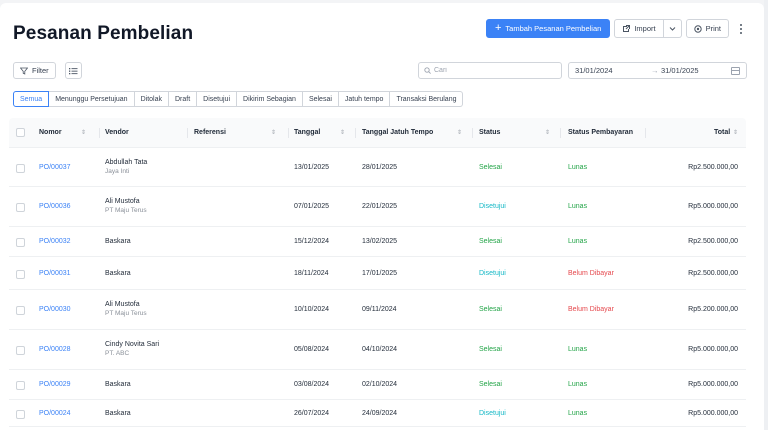 Image resolution: width=768 pixels, height=430 pixels. I want to click on tab-ditolak: Ditolak, so click(151, 99).